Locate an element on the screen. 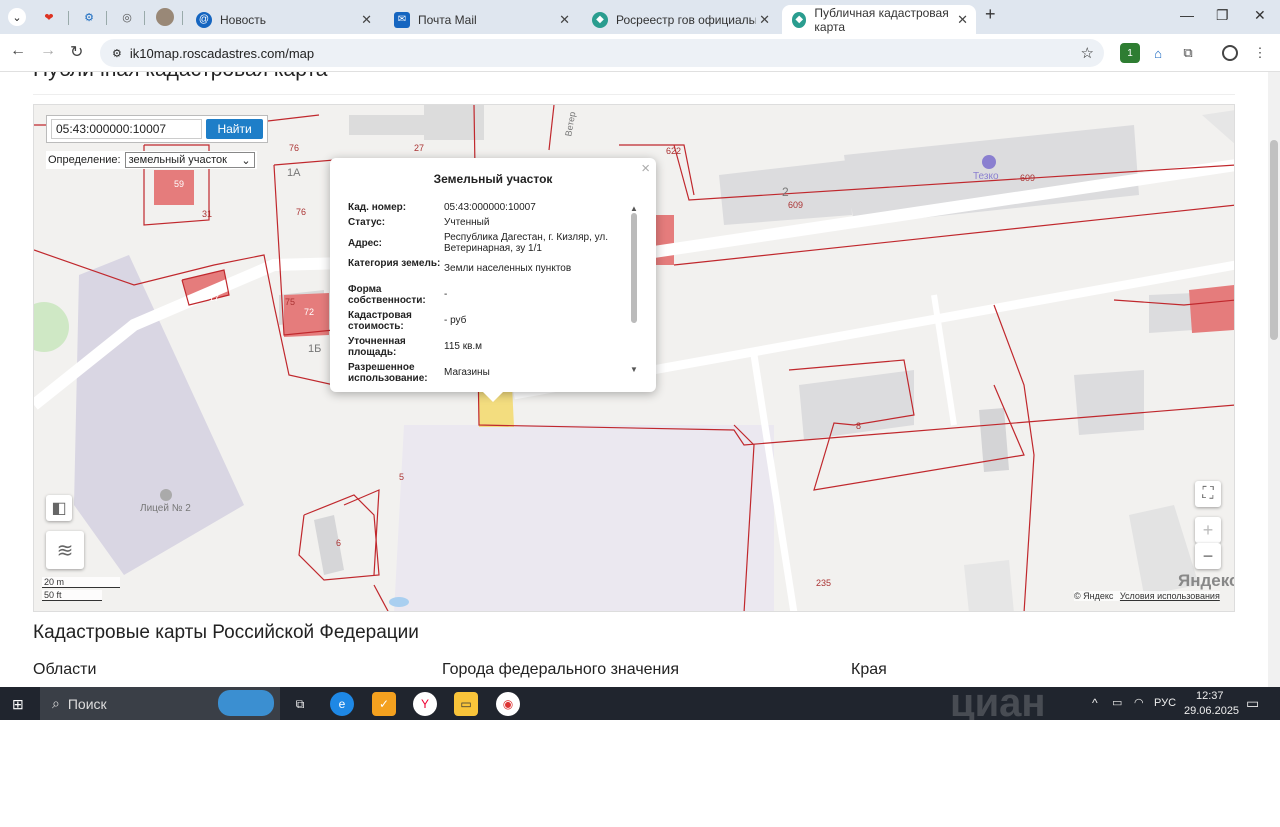 The width and height of the screenshot is (1280, 827). column-federal-cities: Города федерального значения is located at coordinates (560, 670).